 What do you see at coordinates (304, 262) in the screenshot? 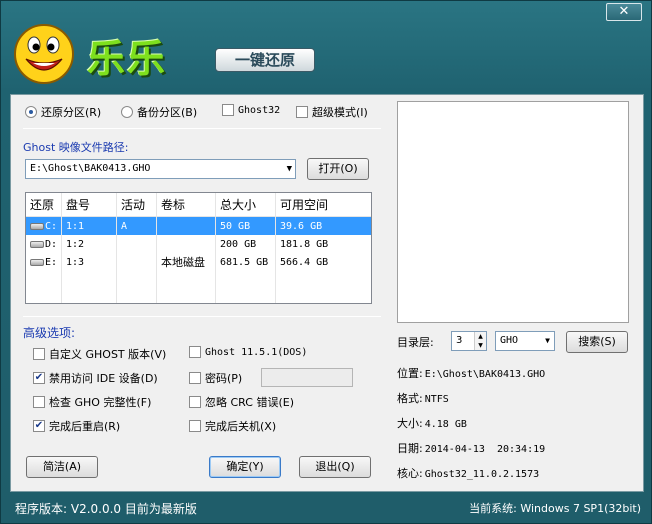
I see `free-cell: 566.4 GB` at bounding box center [304, 262].